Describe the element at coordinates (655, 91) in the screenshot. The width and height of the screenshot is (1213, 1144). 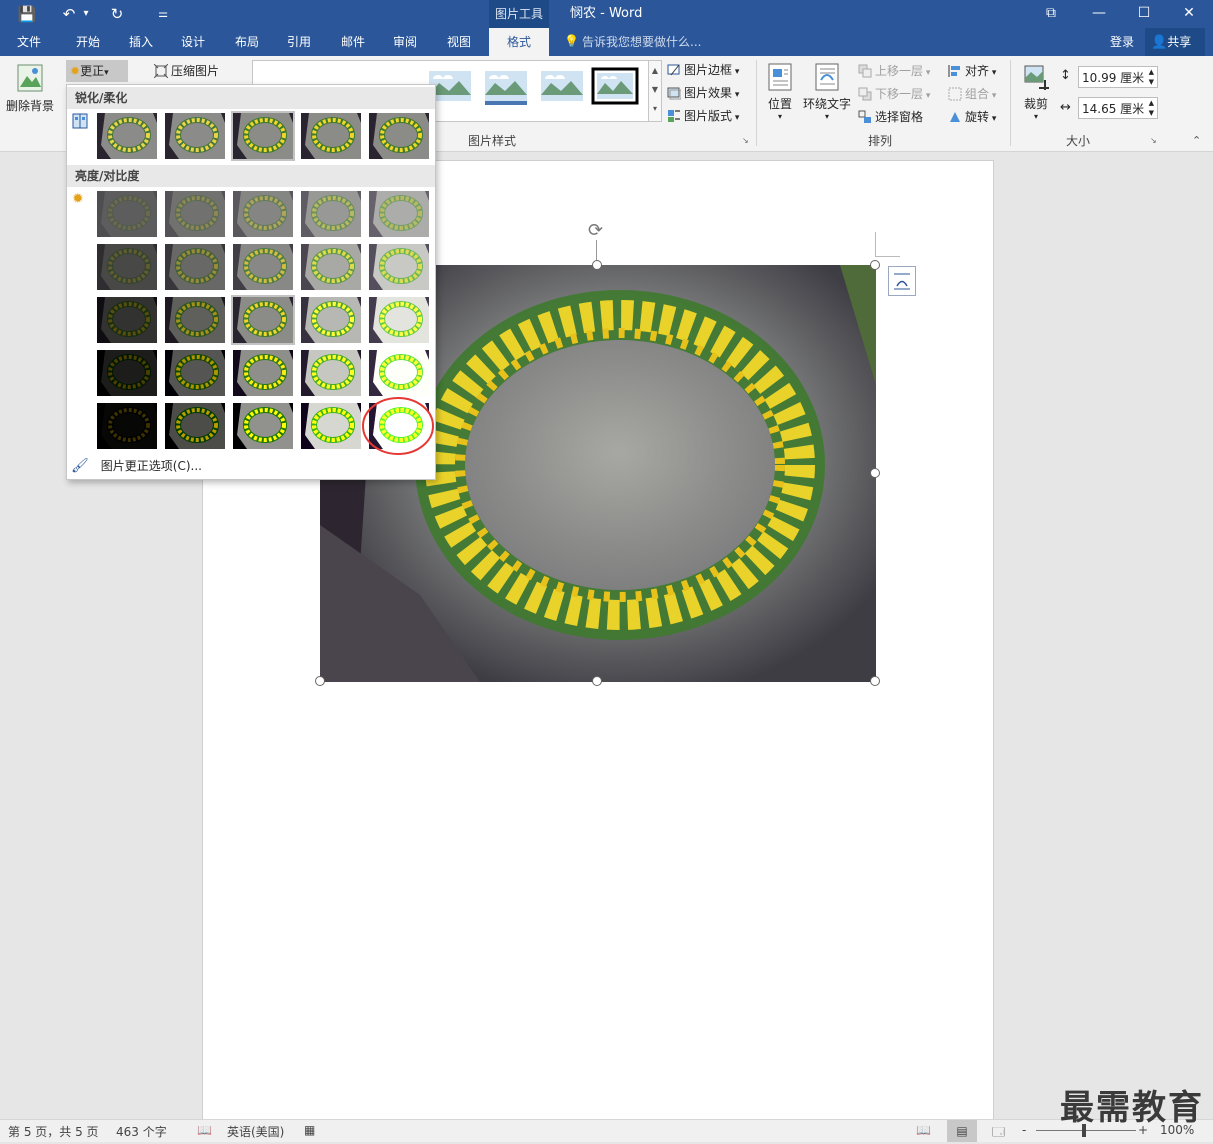
I see `gallery-scroll: ▲ ▼ ▾` at that location.